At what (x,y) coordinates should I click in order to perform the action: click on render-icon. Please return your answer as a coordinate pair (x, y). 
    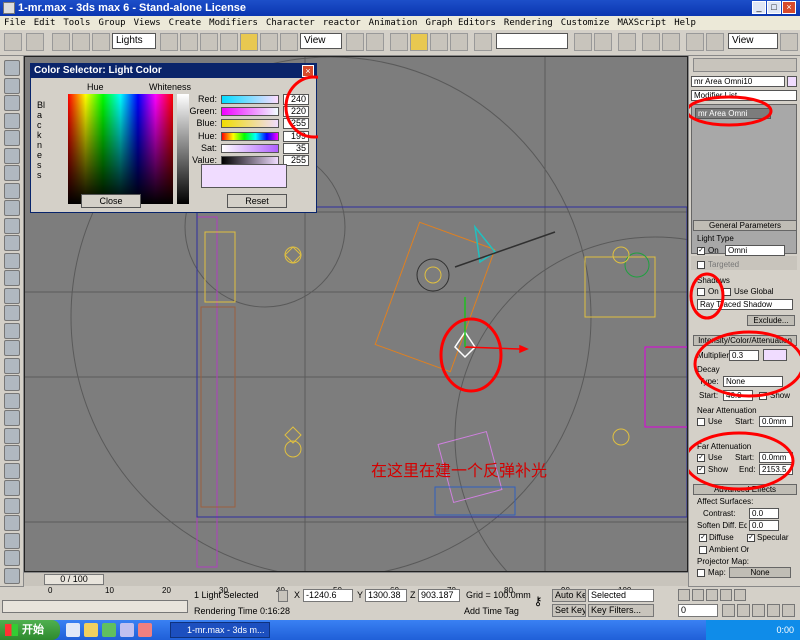
    Looking at the image, I should click on (12, 435).